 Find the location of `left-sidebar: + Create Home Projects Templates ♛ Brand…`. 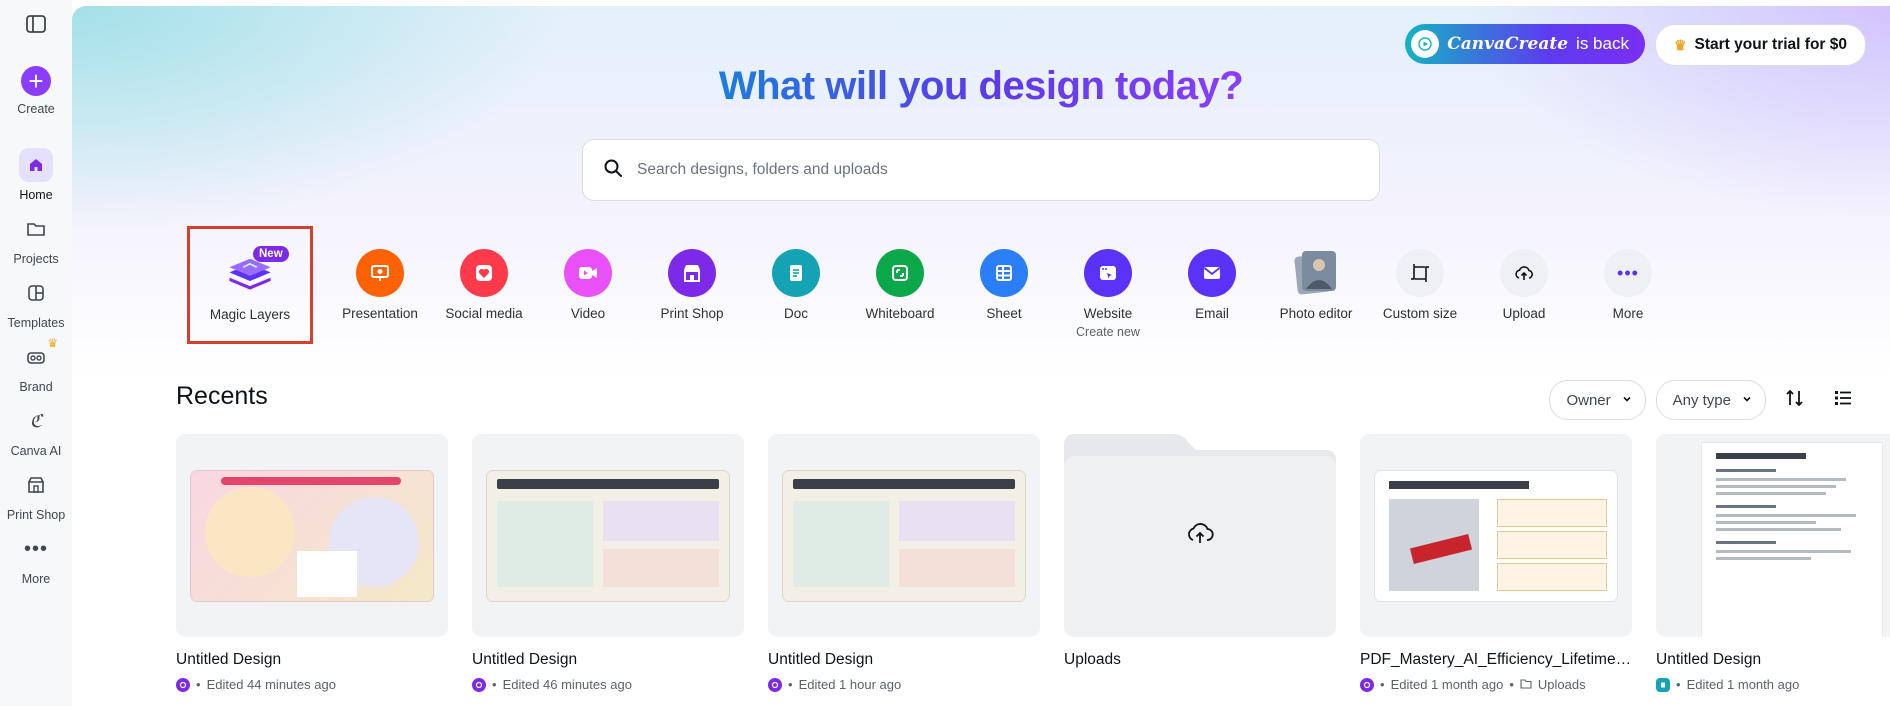

left-sidebar: + Create Home Projects Templates ♛ Brand… is located at coordinates (36, 353).